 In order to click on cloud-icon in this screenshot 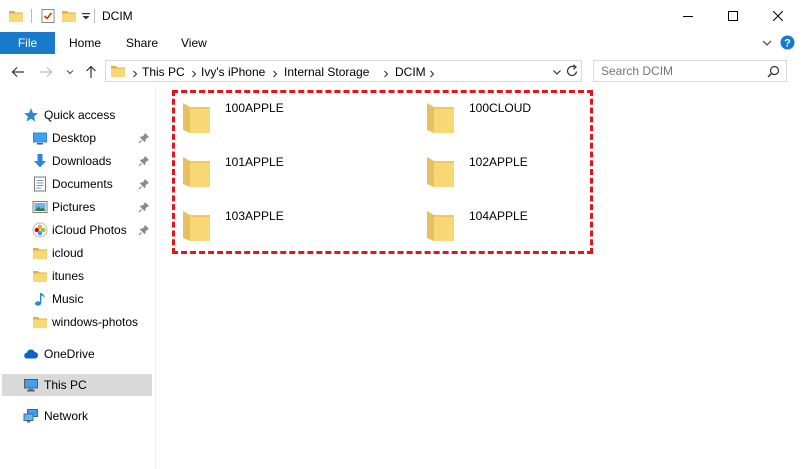, I will do `click(31, 354)`.